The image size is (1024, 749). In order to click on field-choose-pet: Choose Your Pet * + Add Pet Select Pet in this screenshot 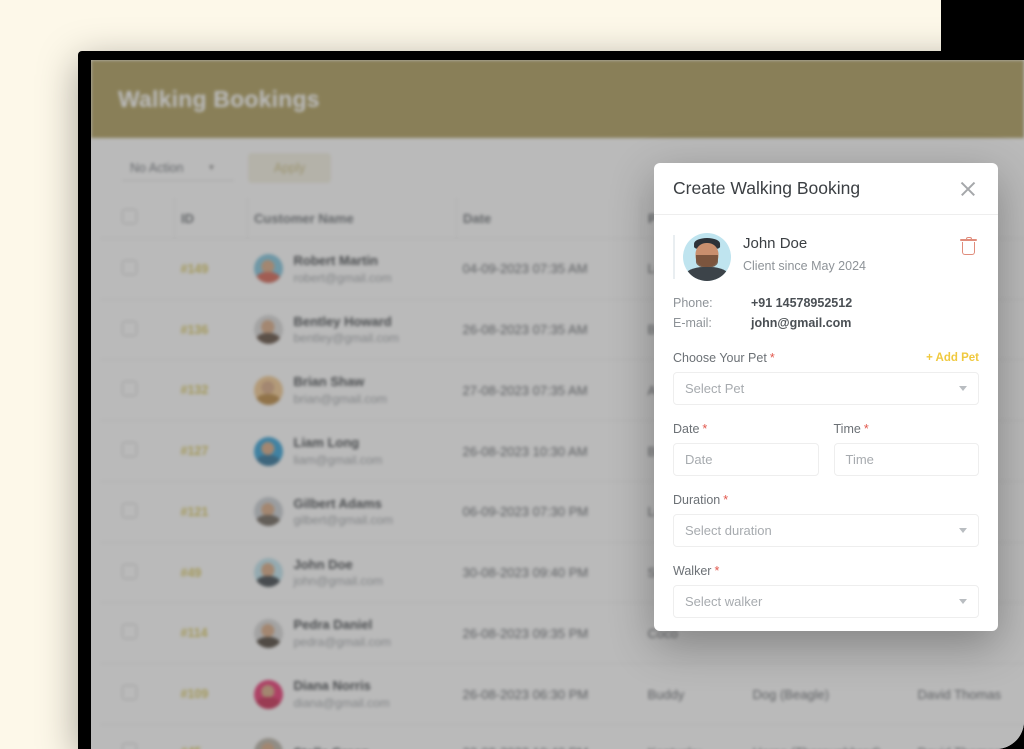, I will do `click(826, 378)`.